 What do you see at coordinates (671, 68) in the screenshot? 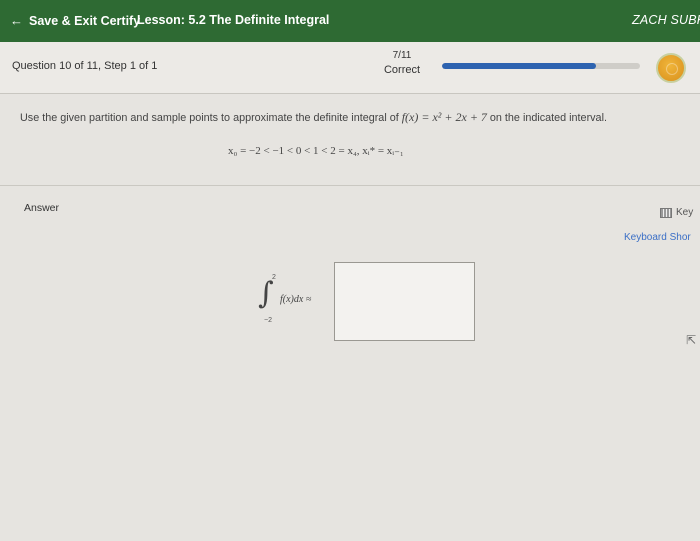
I see `achievement-badge-icon` at bounding box center [671, 68].